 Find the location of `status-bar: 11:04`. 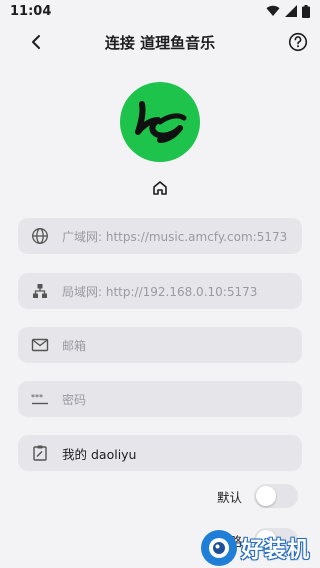

status-bar: 11:04 is located at coordinates (160, 11).